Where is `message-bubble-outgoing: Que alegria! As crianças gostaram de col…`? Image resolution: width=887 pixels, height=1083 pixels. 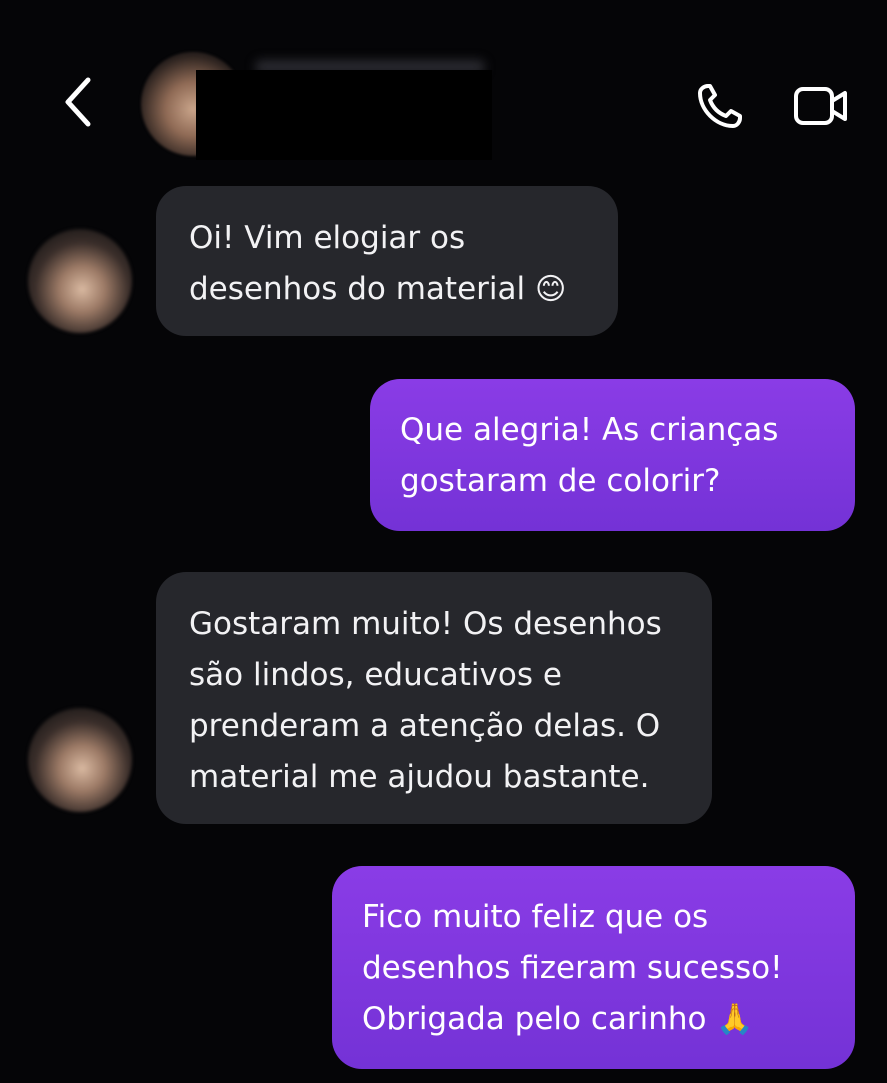
message-bubble-outgoing: Que alegria! As crianças gostaram de col… is located at coordinates (612, 455).